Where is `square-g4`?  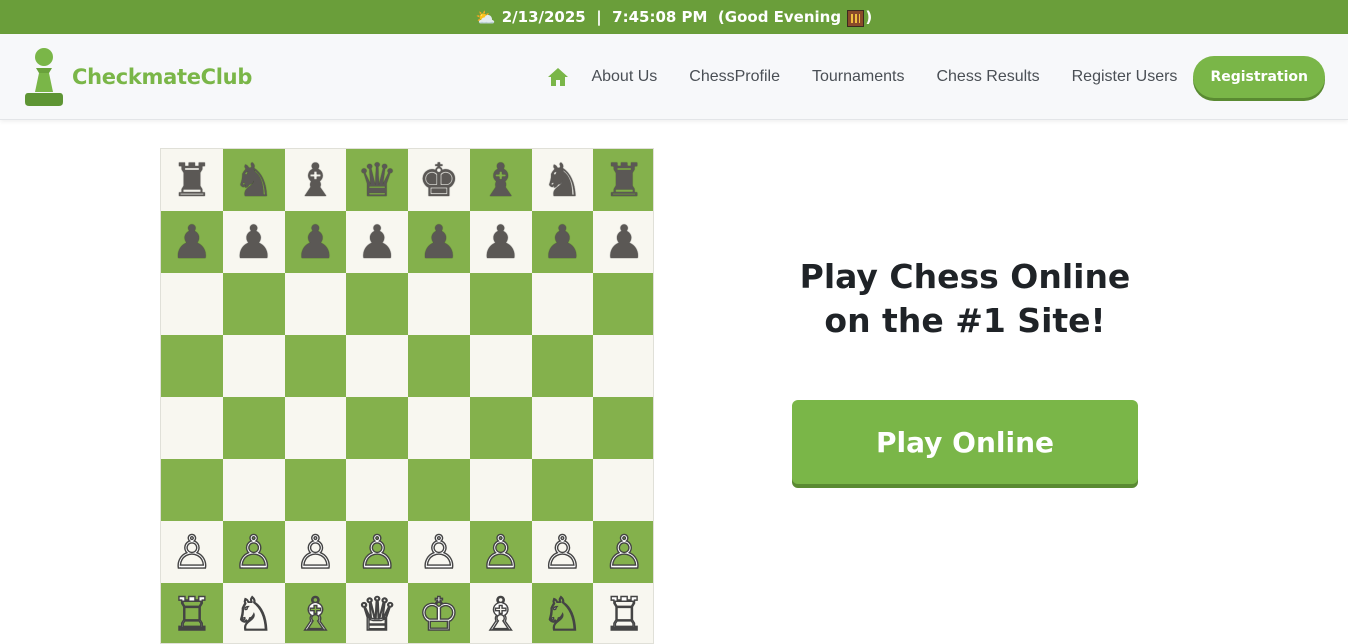 square-g4 is located at coordinates (562, 428).